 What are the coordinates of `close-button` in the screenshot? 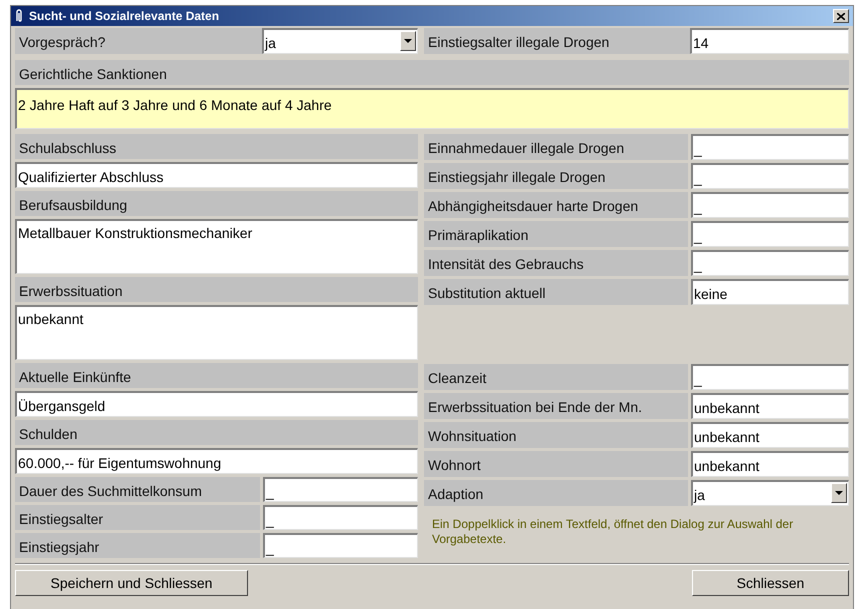 It's located at (841, 16).